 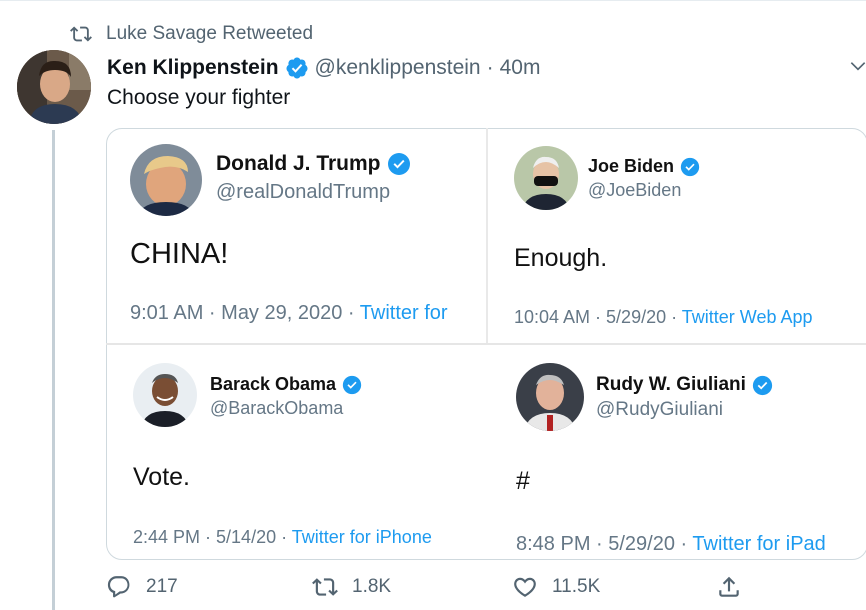 I want to click on author-avatar, so click(x=54, y=87).